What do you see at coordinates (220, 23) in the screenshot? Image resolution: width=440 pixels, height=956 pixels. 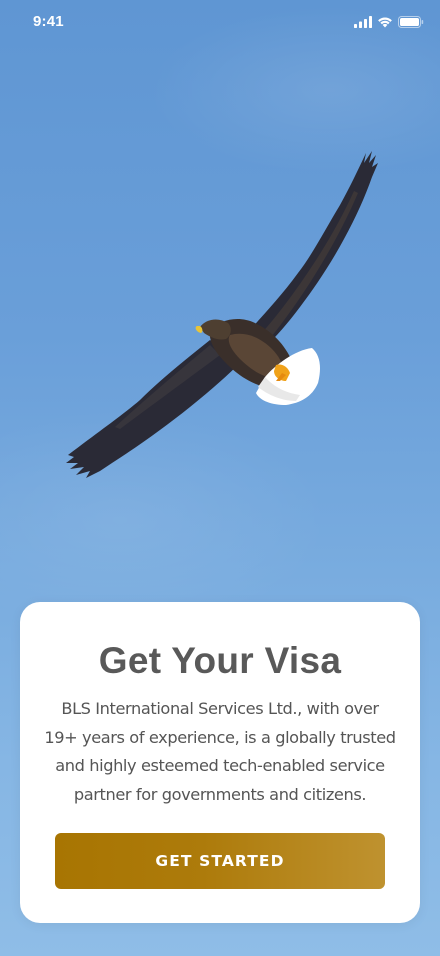 I see `status-bar: 9:41` at bounding box center [220, 23].